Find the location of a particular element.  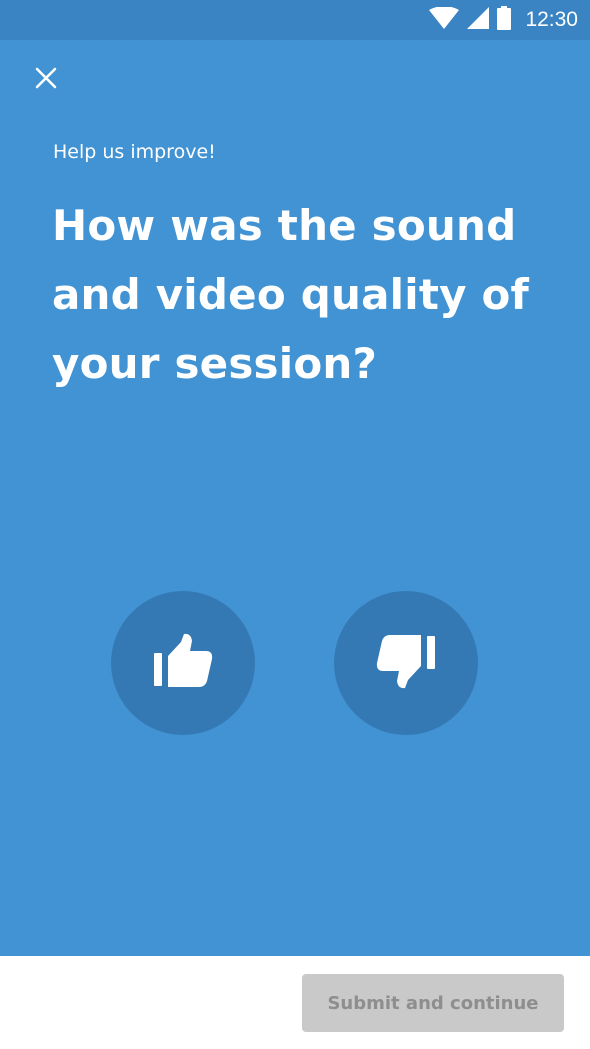

status-icons: 12:30 is located at coordinates (503, 20).